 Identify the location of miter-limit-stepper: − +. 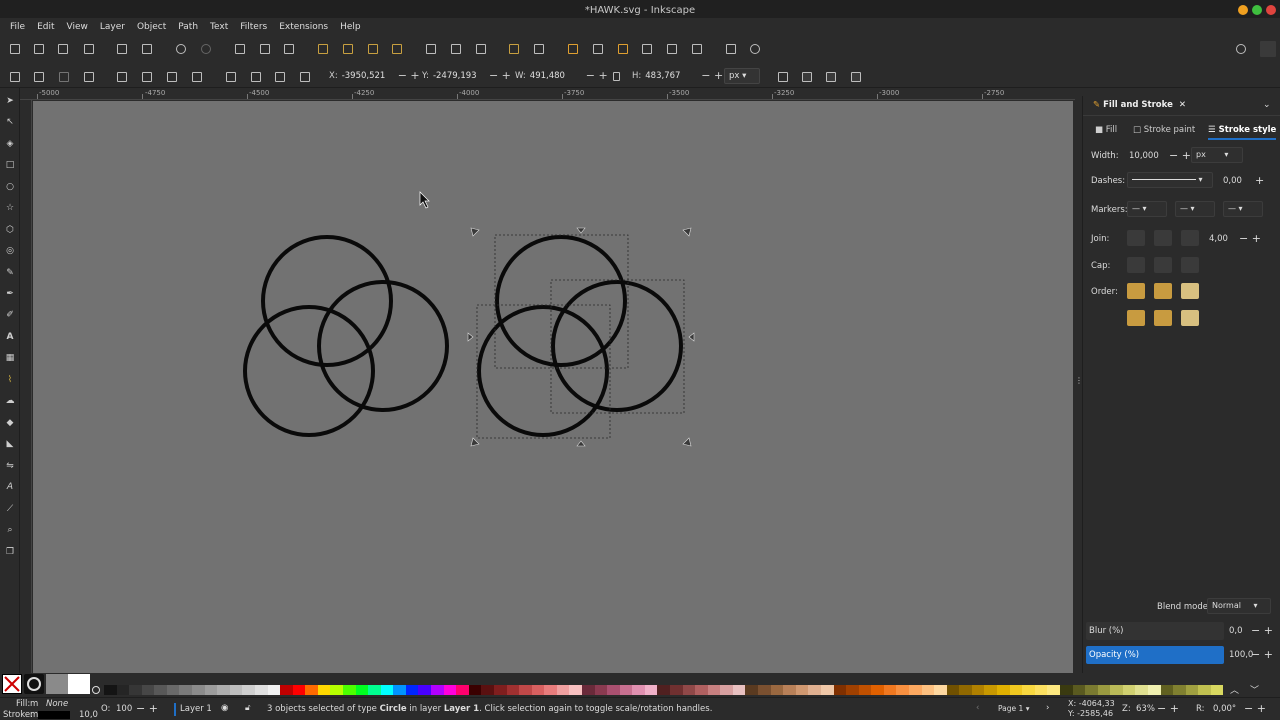
(1250, 238).